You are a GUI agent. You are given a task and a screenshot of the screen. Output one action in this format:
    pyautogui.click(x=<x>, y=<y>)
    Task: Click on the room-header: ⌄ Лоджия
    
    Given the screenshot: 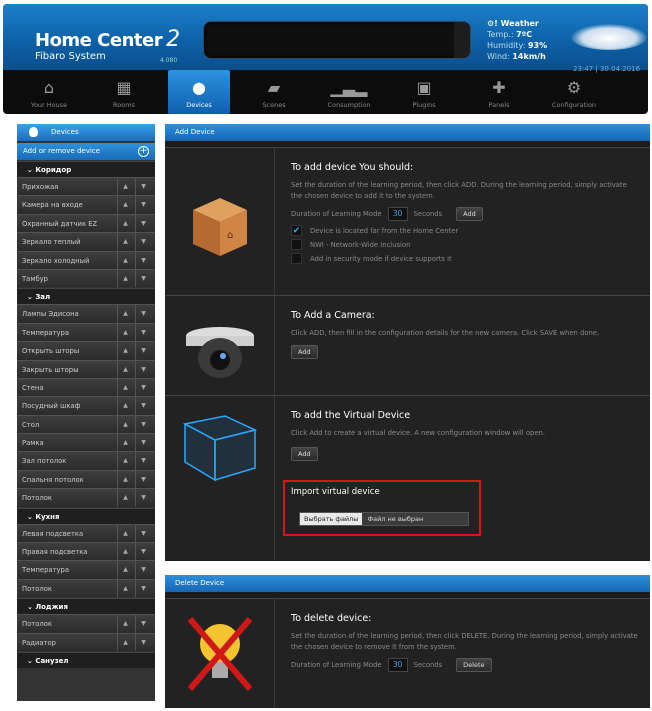 What is the action you would take?
    pyautogui.click(x=86, y=606)
    